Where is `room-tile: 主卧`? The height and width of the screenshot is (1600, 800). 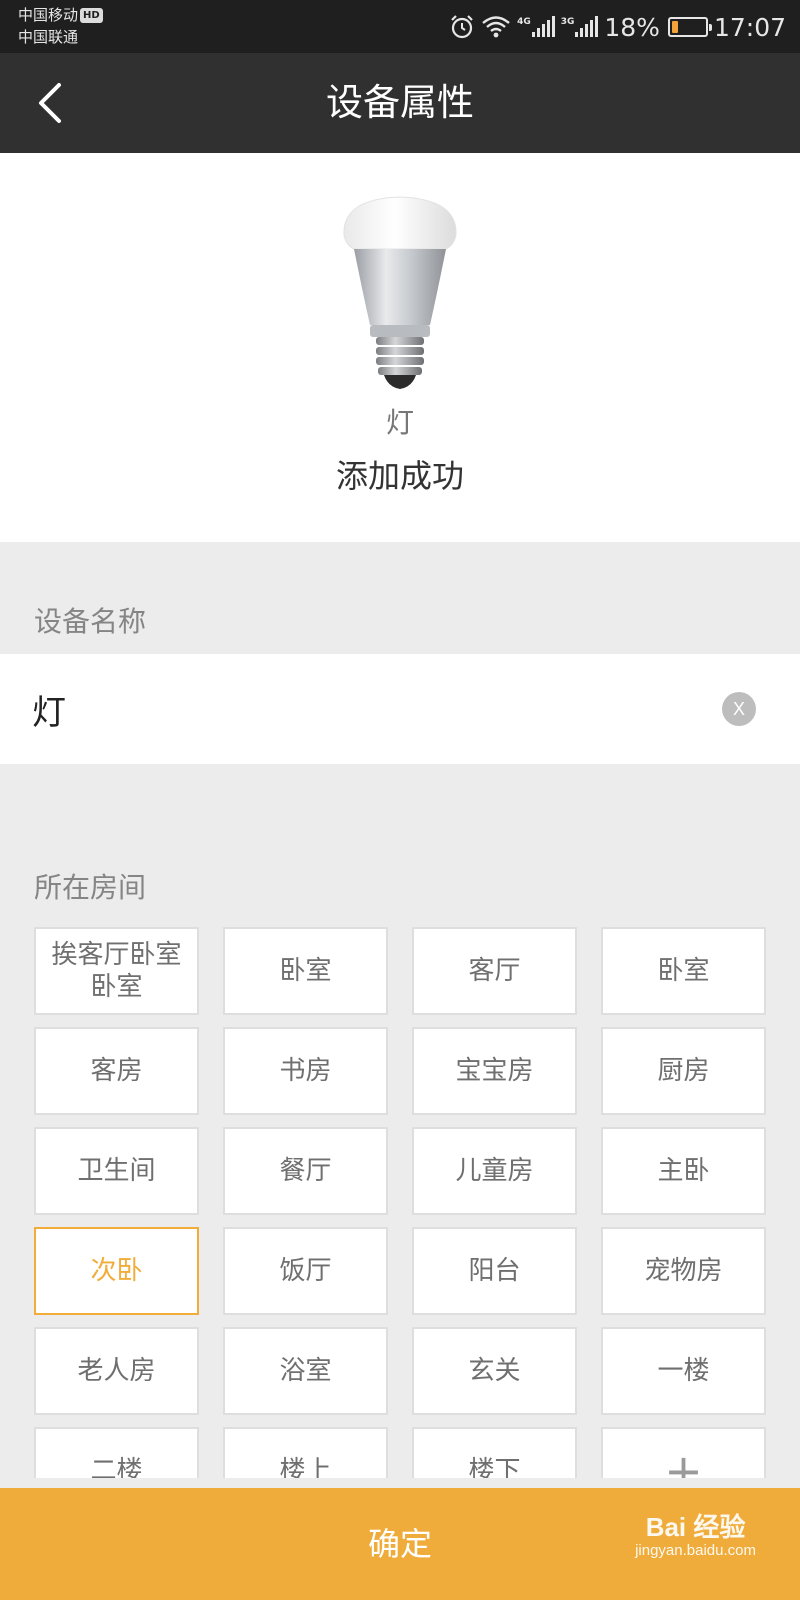 room-tile: 主卧 is located at coordinates (683, 1171).